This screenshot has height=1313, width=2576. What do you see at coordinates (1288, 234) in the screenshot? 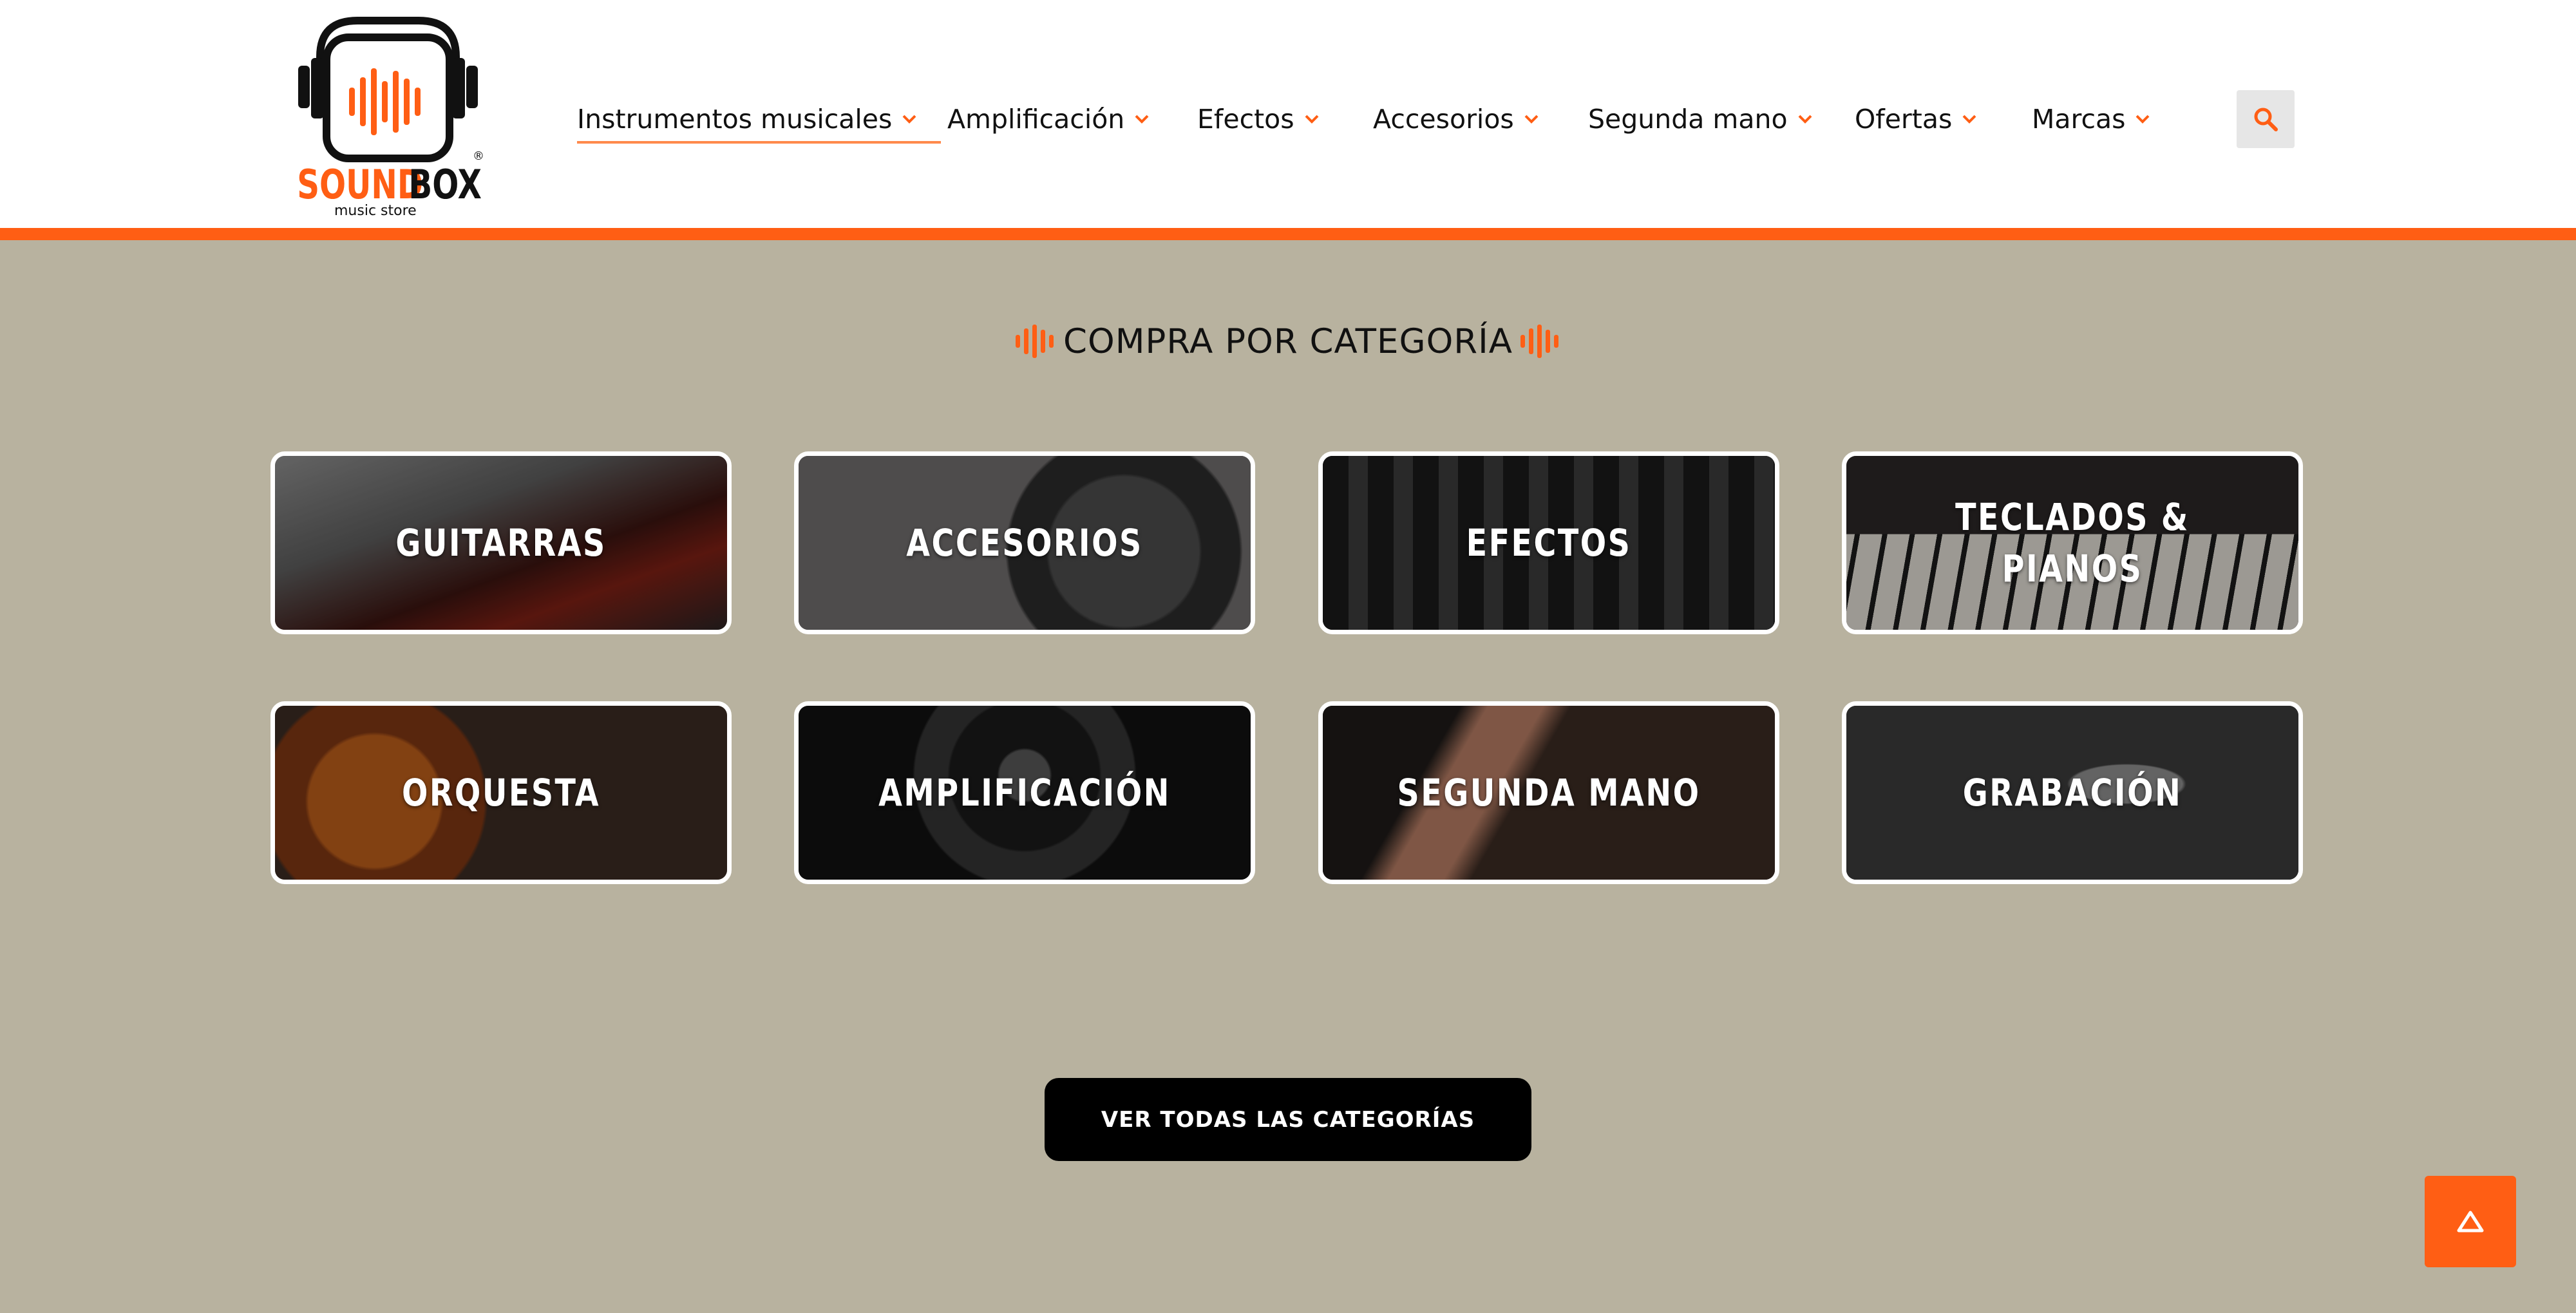
I see `header-accent-bar` at bounding box center [1288, 234].